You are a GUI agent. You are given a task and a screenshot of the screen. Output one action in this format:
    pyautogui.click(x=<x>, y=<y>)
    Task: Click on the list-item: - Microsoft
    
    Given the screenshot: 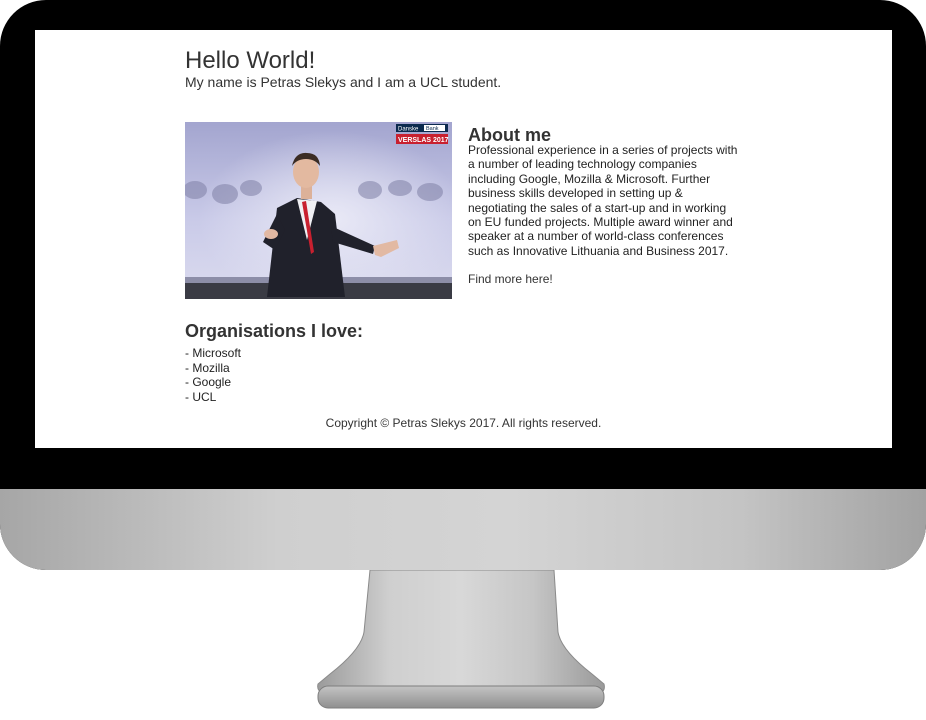 What is the action you would take?
    pyautogui.click(x=213, y=353)
    